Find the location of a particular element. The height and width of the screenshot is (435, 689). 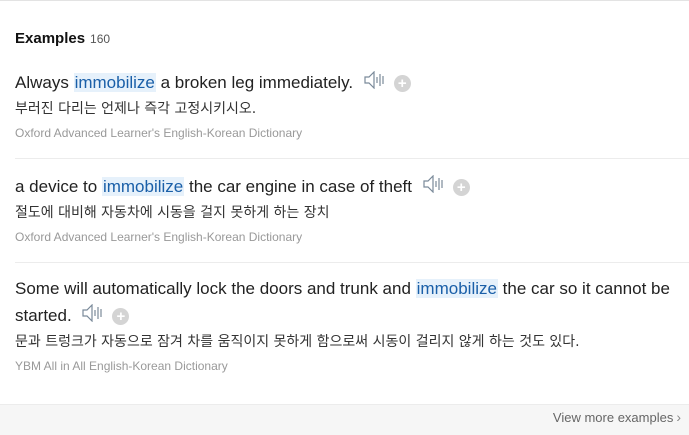

example-source: YBM All in All English-Korean Dictionary is located at coordinates (121, 366).